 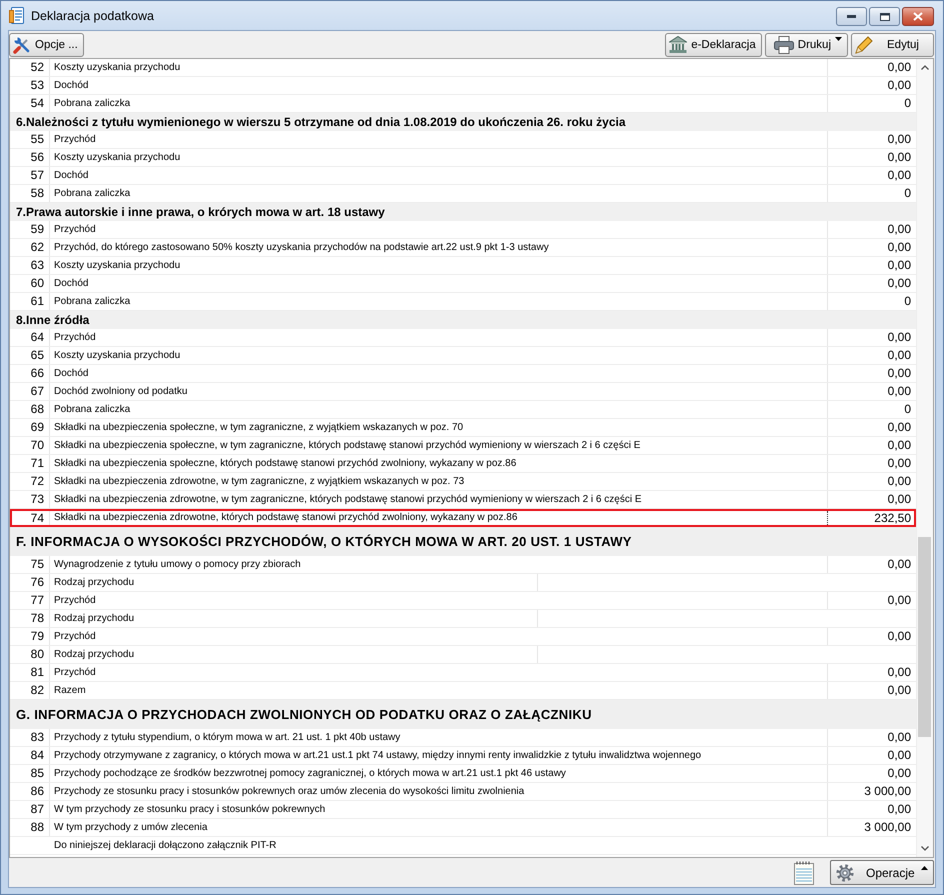 I want to click on scrollbar-thumb, so click(x=924, y=637).